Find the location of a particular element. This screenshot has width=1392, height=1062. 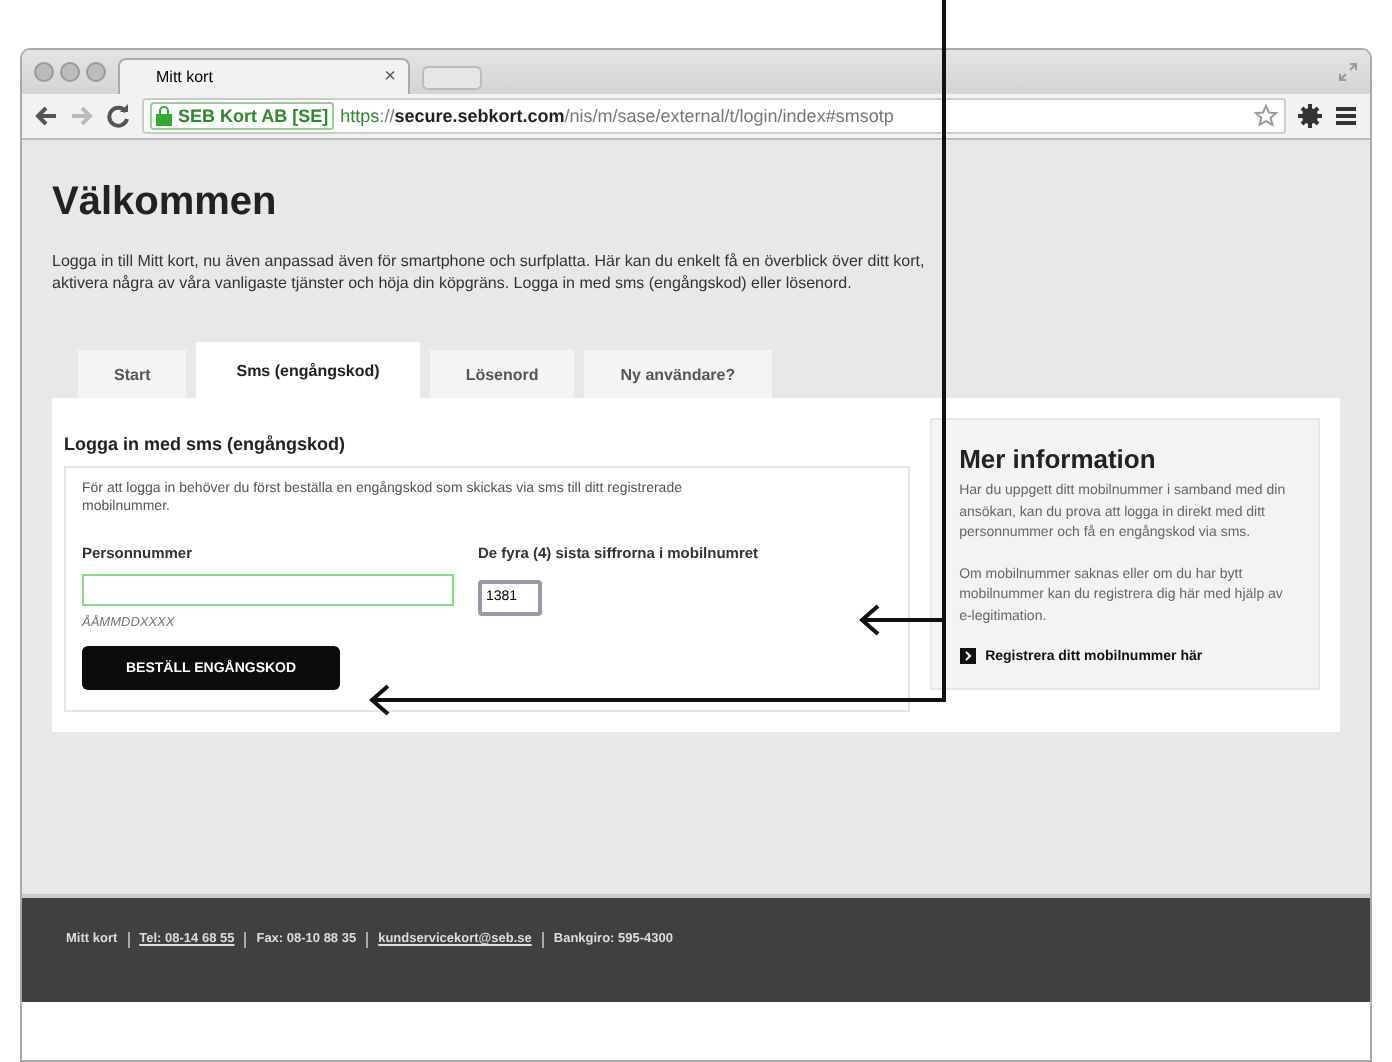

star-icon is located at coordinates (1266, 116).